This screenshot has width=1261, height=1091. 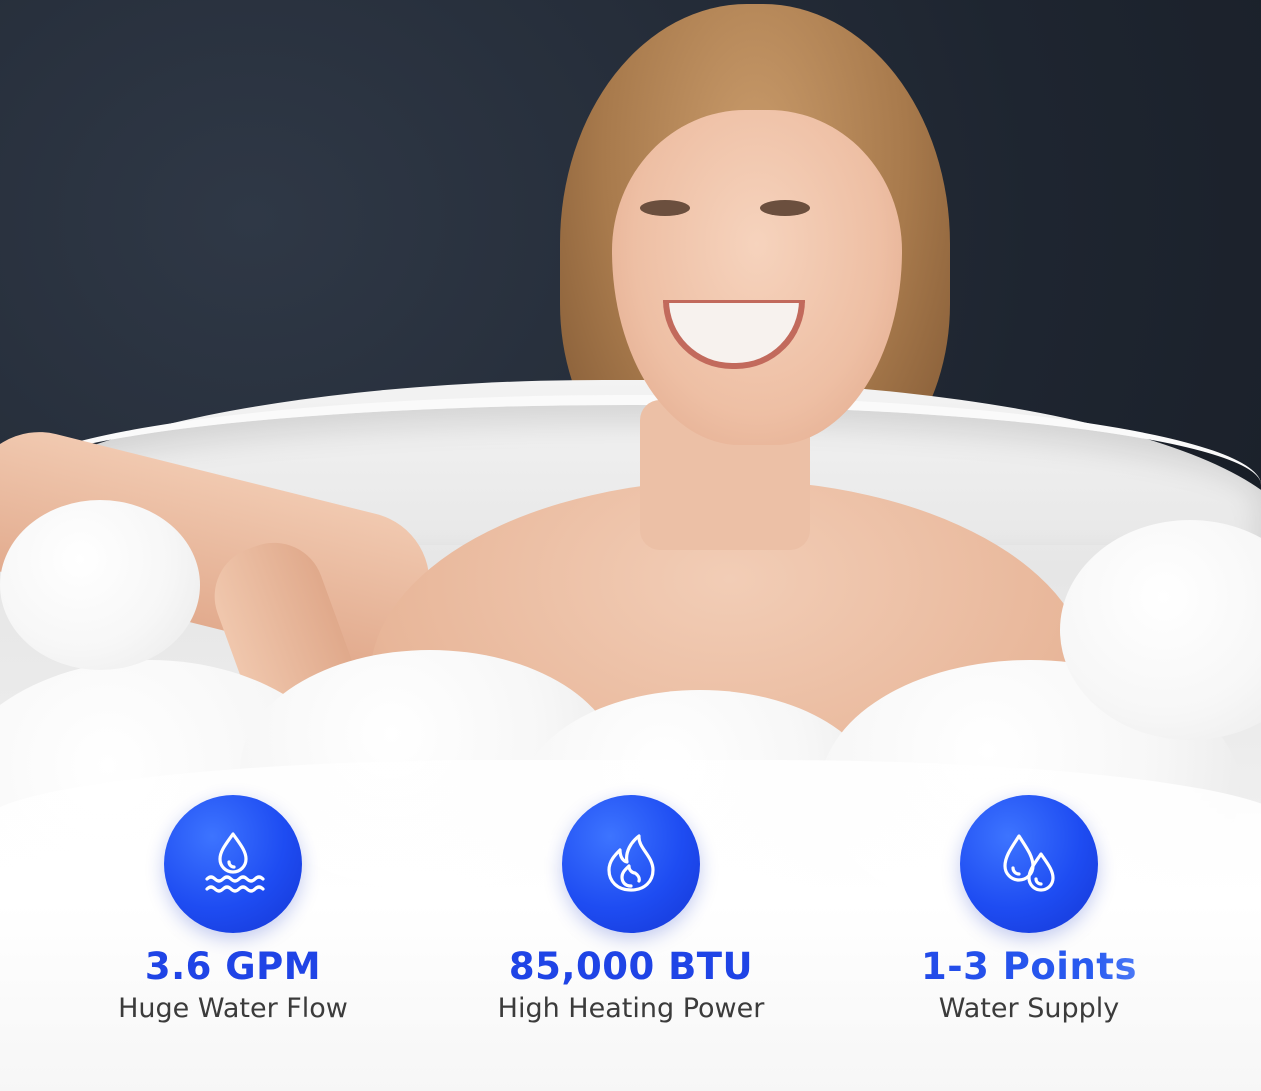 I want to click on foam-cluster, so click(x=100, y=585).